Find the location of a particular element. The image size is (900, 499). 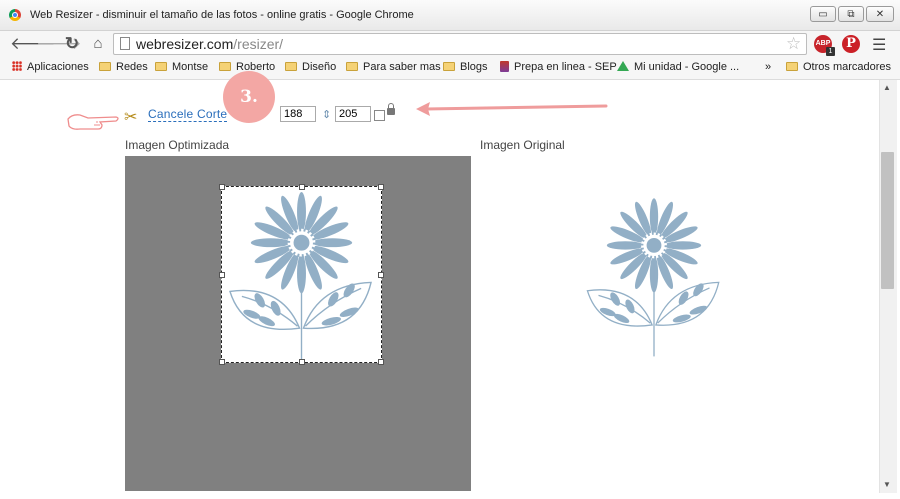

crop-handle-sw is located at coordinates (222, 362).